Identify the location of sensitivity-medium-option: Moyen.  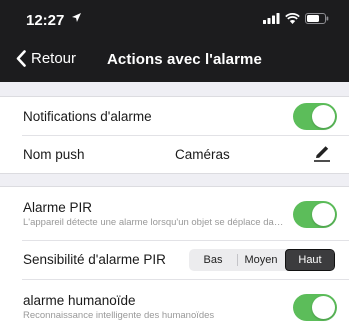
(261, 260).